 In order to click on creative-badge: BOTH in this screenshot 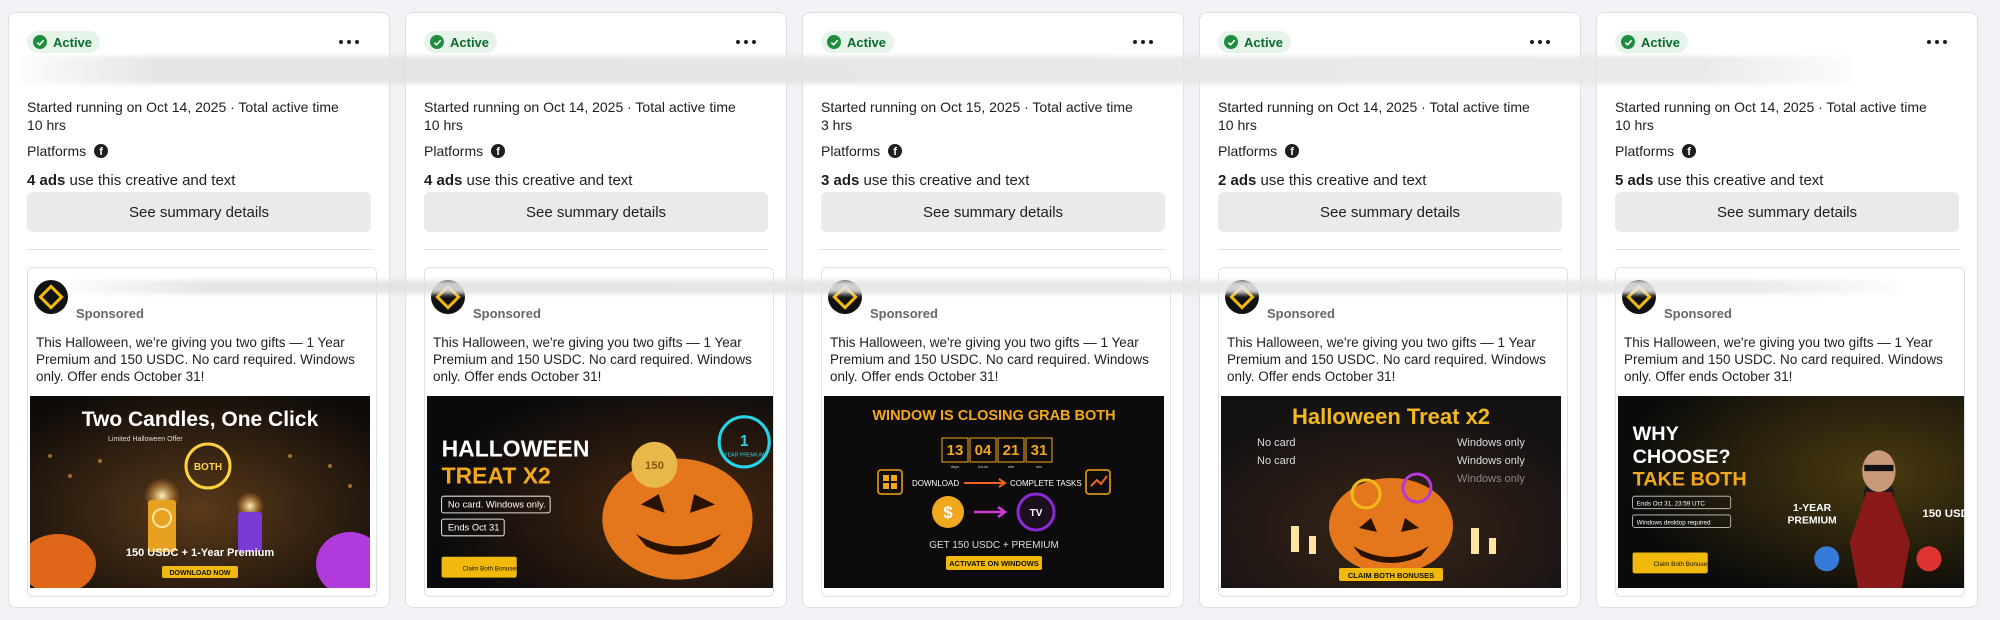, I will do `click(208, 467)`.